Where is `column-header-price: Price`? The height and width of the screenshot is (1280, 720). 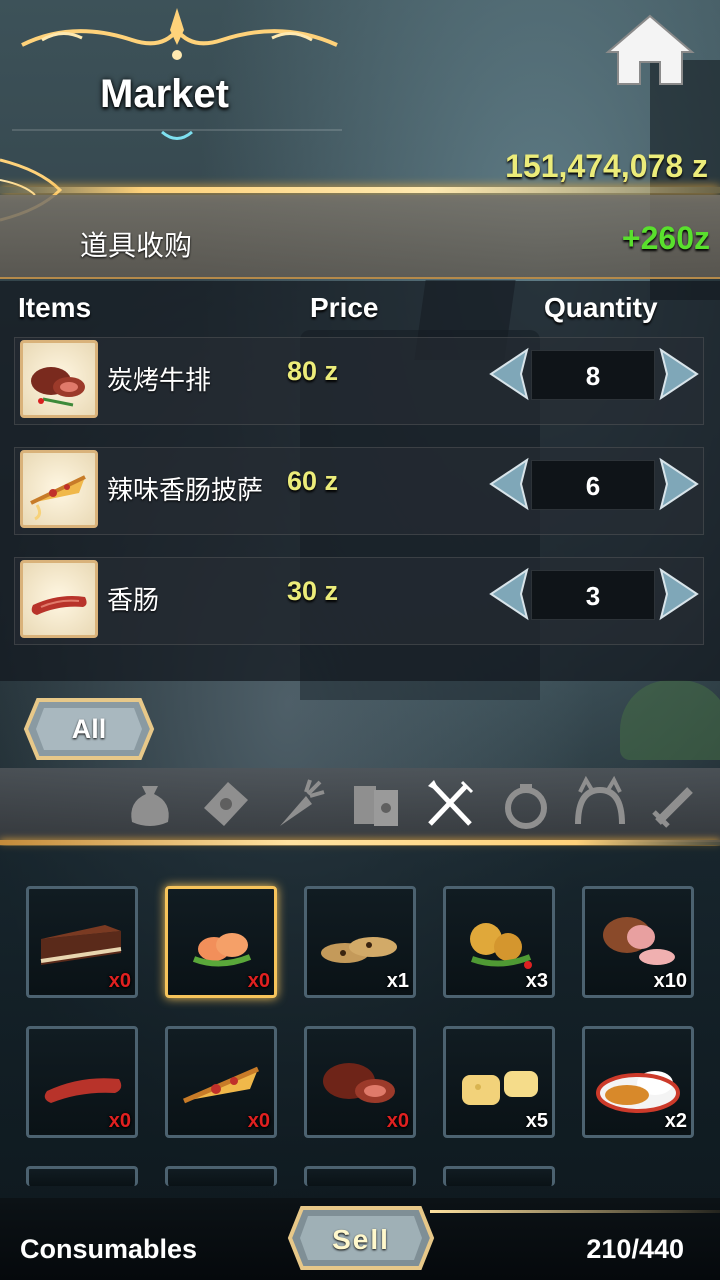
column-header-price: Price is located at coordinates (344, 307).